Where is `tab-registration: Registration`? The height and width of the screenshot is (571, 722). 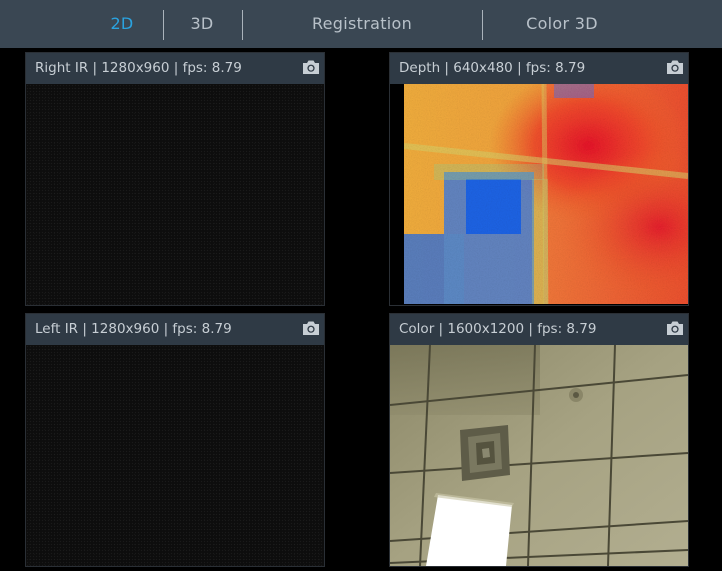 tab-registration: Registration is located at coordinates (362, 24).